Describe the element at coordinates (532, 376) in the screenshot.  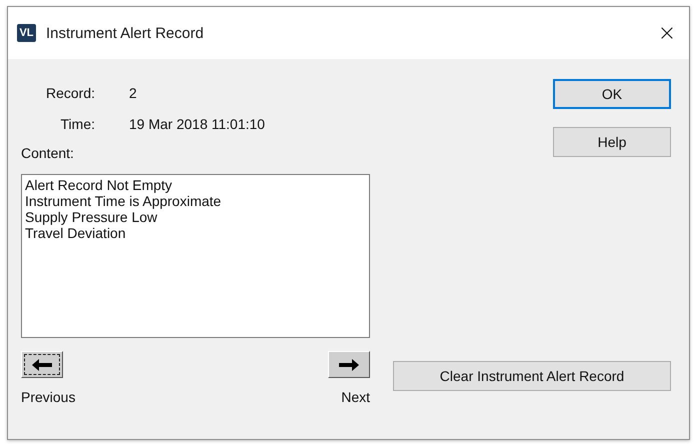
I see `clear-record-button: Clear Instrument Alert Record` at that location.